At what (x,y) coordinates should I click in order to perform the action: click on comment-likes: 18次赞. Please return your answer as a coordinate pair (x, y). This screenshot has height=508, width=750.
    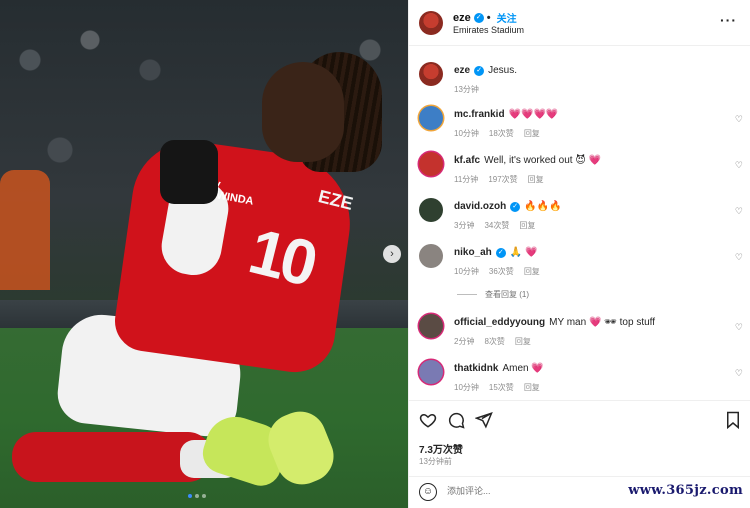
    Looking at the image, I should click on (501, 133).